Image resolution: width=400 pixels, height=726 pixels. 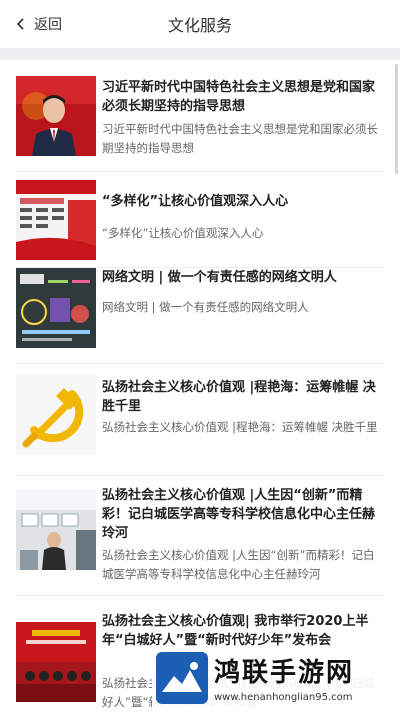 What do you see at coordinates (56, 308) in the screenshot?
I see `blackboard-drawing-icon` at bounding box center [56, 308].